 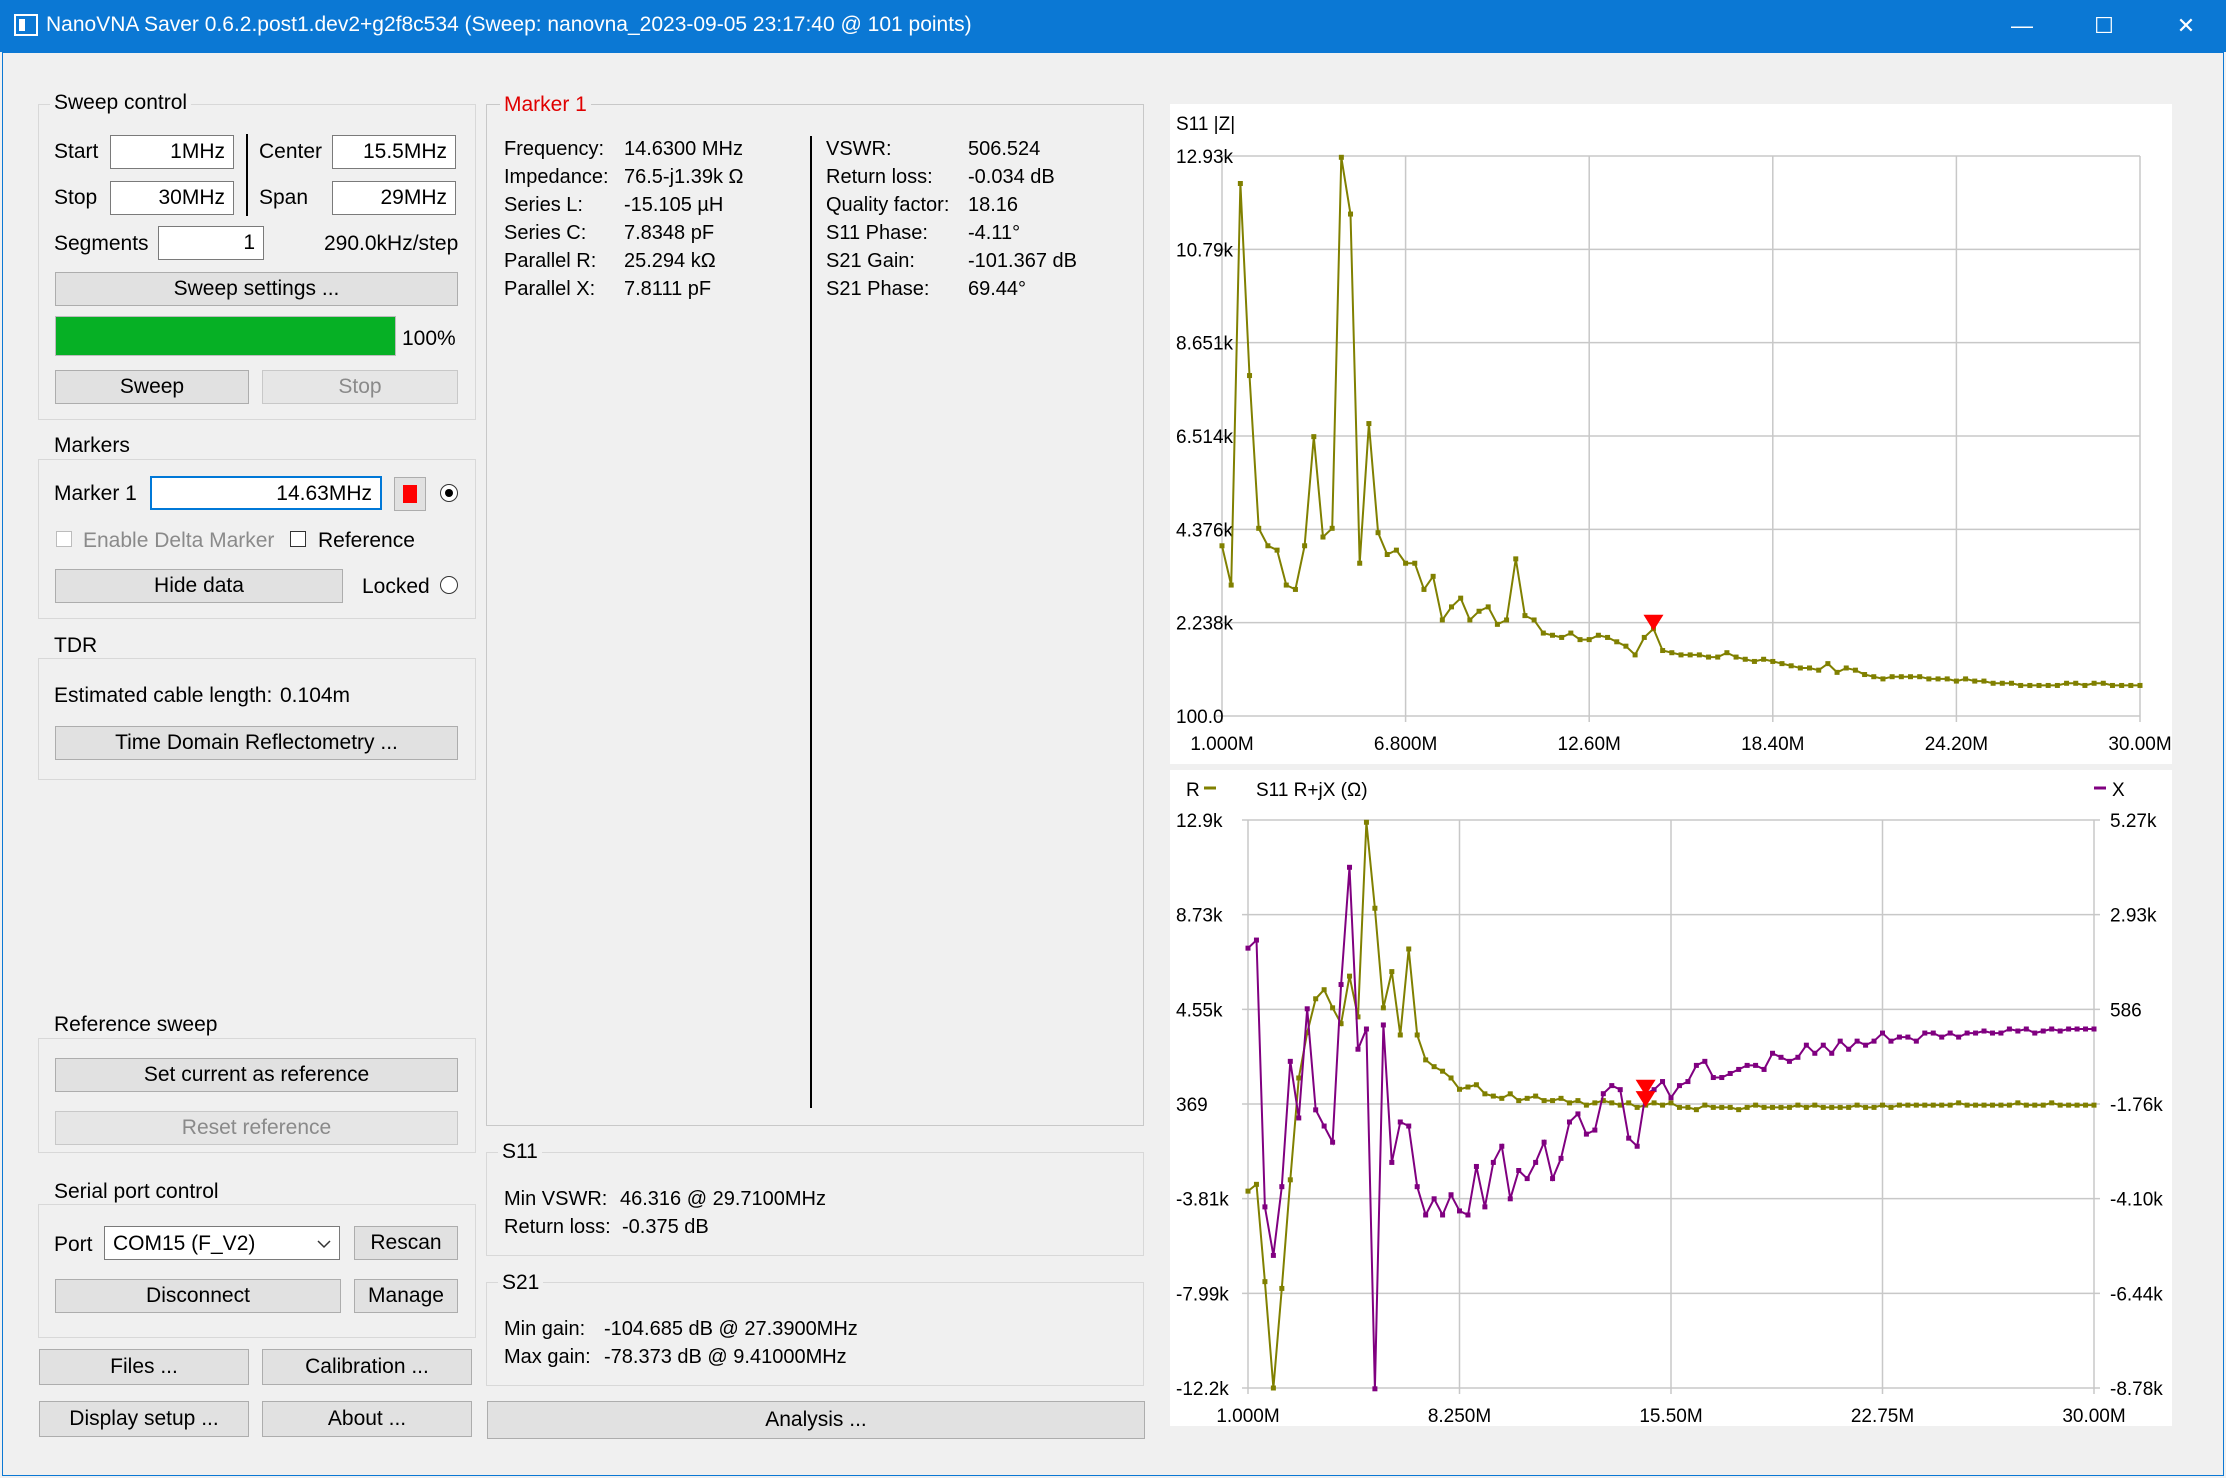 I want to click on hide-data-button: Hide data, so click(x=199, y=586).